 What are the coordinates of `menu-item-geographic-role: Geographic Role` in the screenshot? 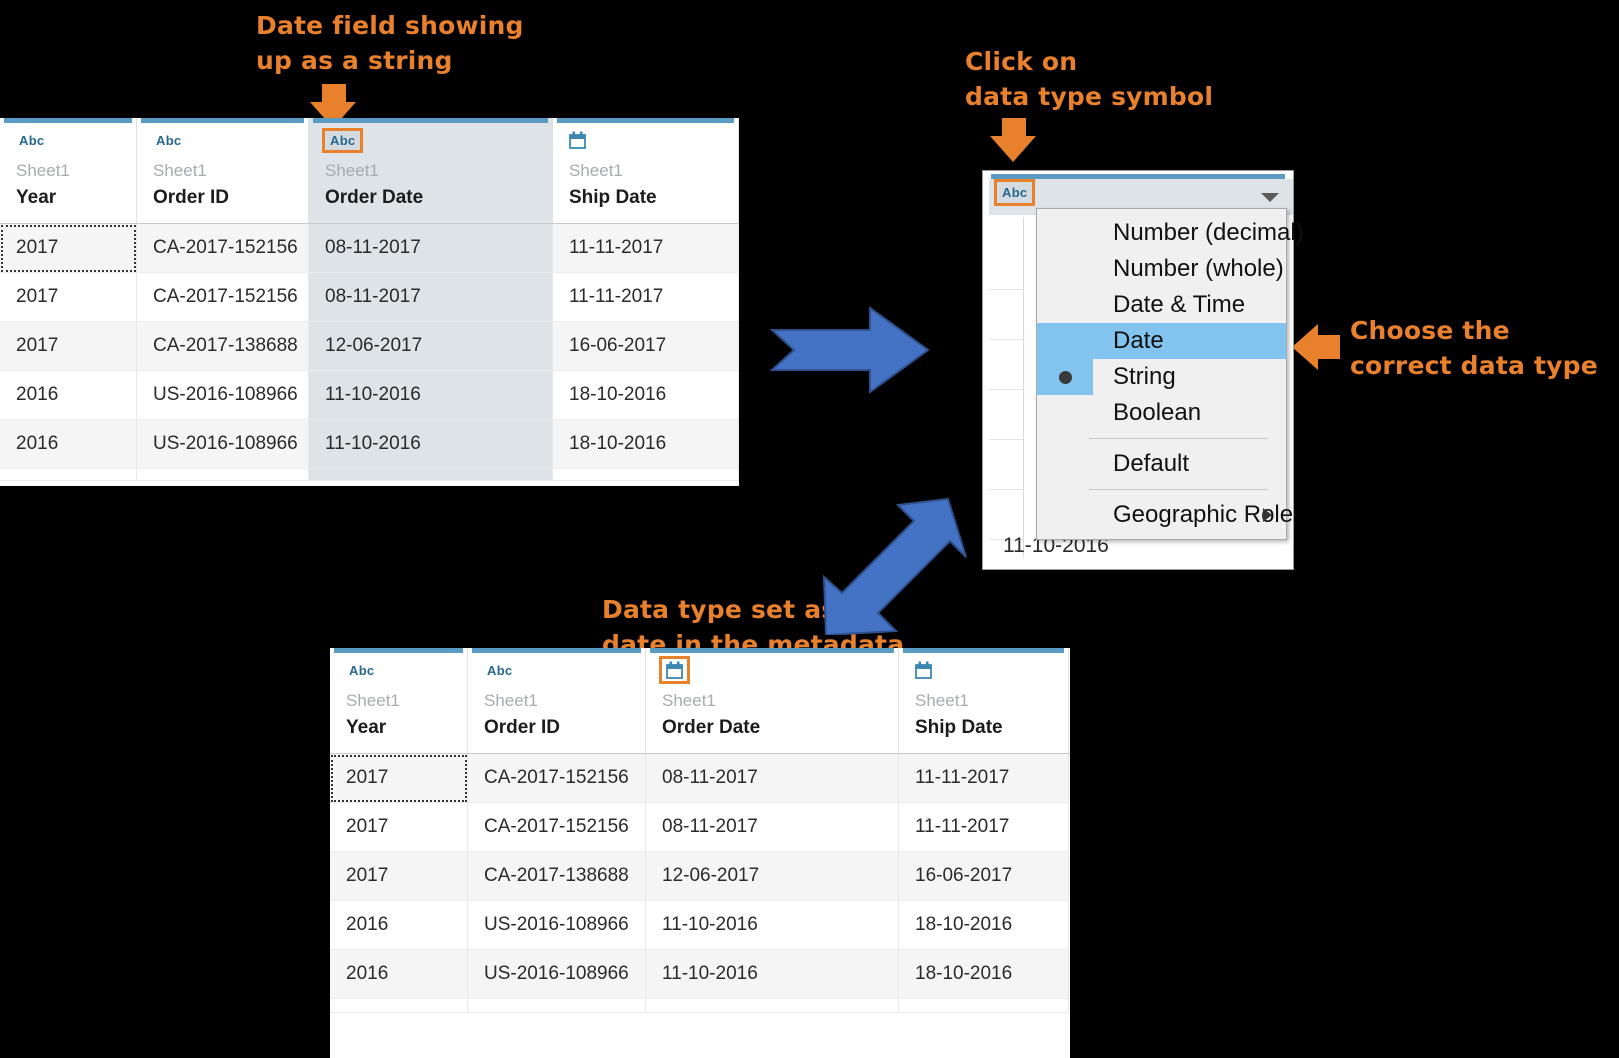 It's located at (1165, 515).